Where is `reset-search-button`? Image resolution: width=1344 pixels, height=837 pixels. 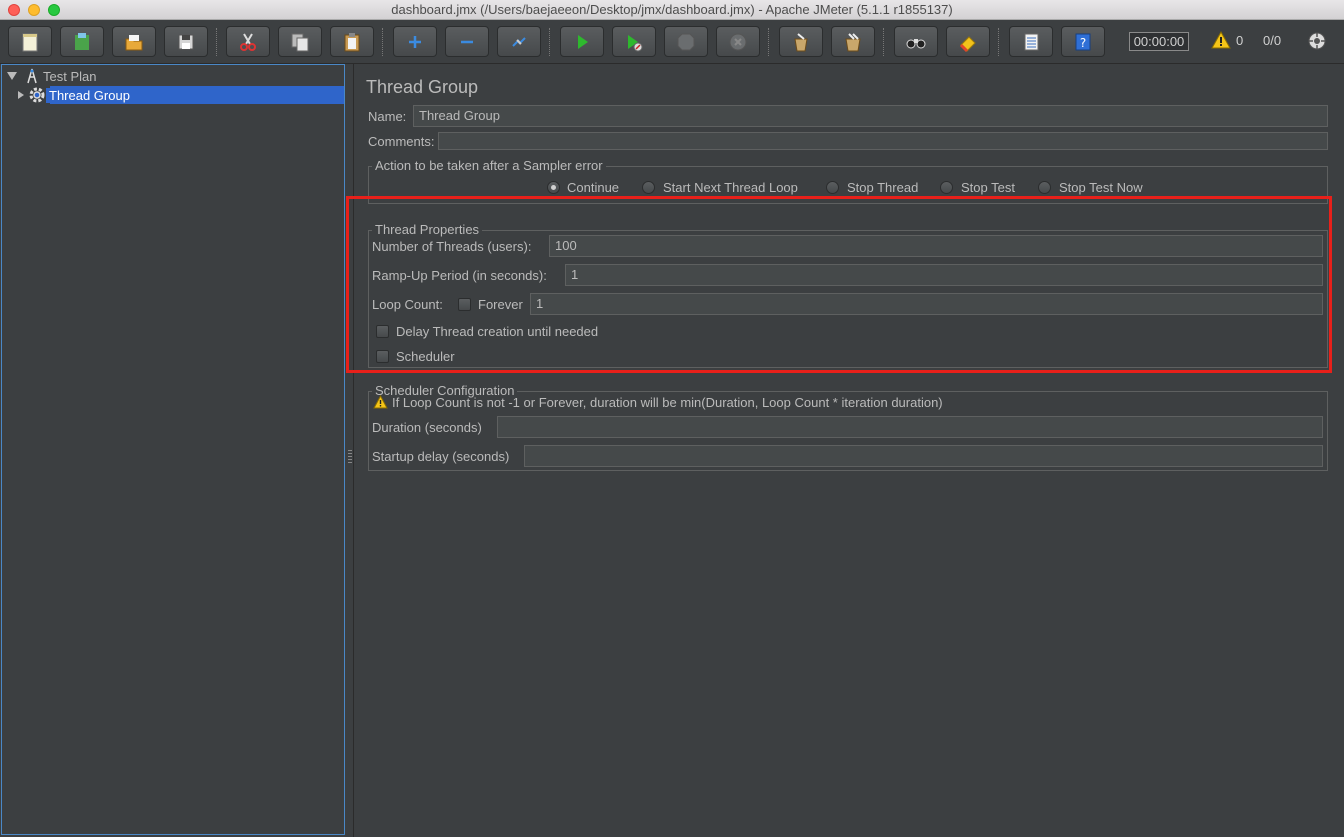
reset-search-button is located at coordinates (968, 41).